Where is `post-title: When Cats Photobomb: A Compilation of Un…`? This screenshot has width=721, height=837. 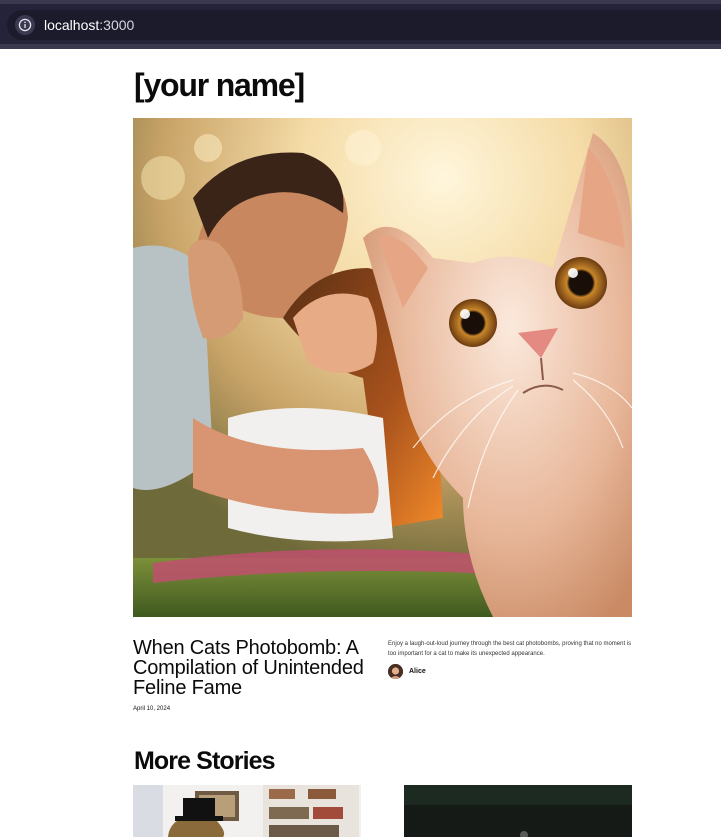 post-title: When Cats Photobomb: A Compilation of Un… is located at coordinates (258, 668).